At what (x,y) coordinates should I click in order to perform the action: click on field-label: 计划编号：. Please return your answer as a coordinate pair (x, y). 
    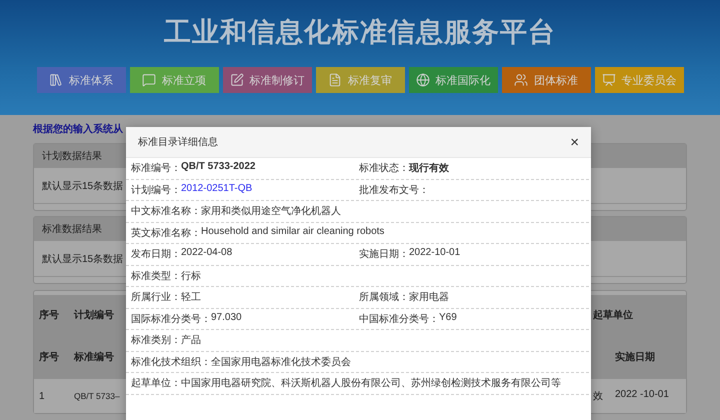
    Looking at the image, I should click on (156, 190).